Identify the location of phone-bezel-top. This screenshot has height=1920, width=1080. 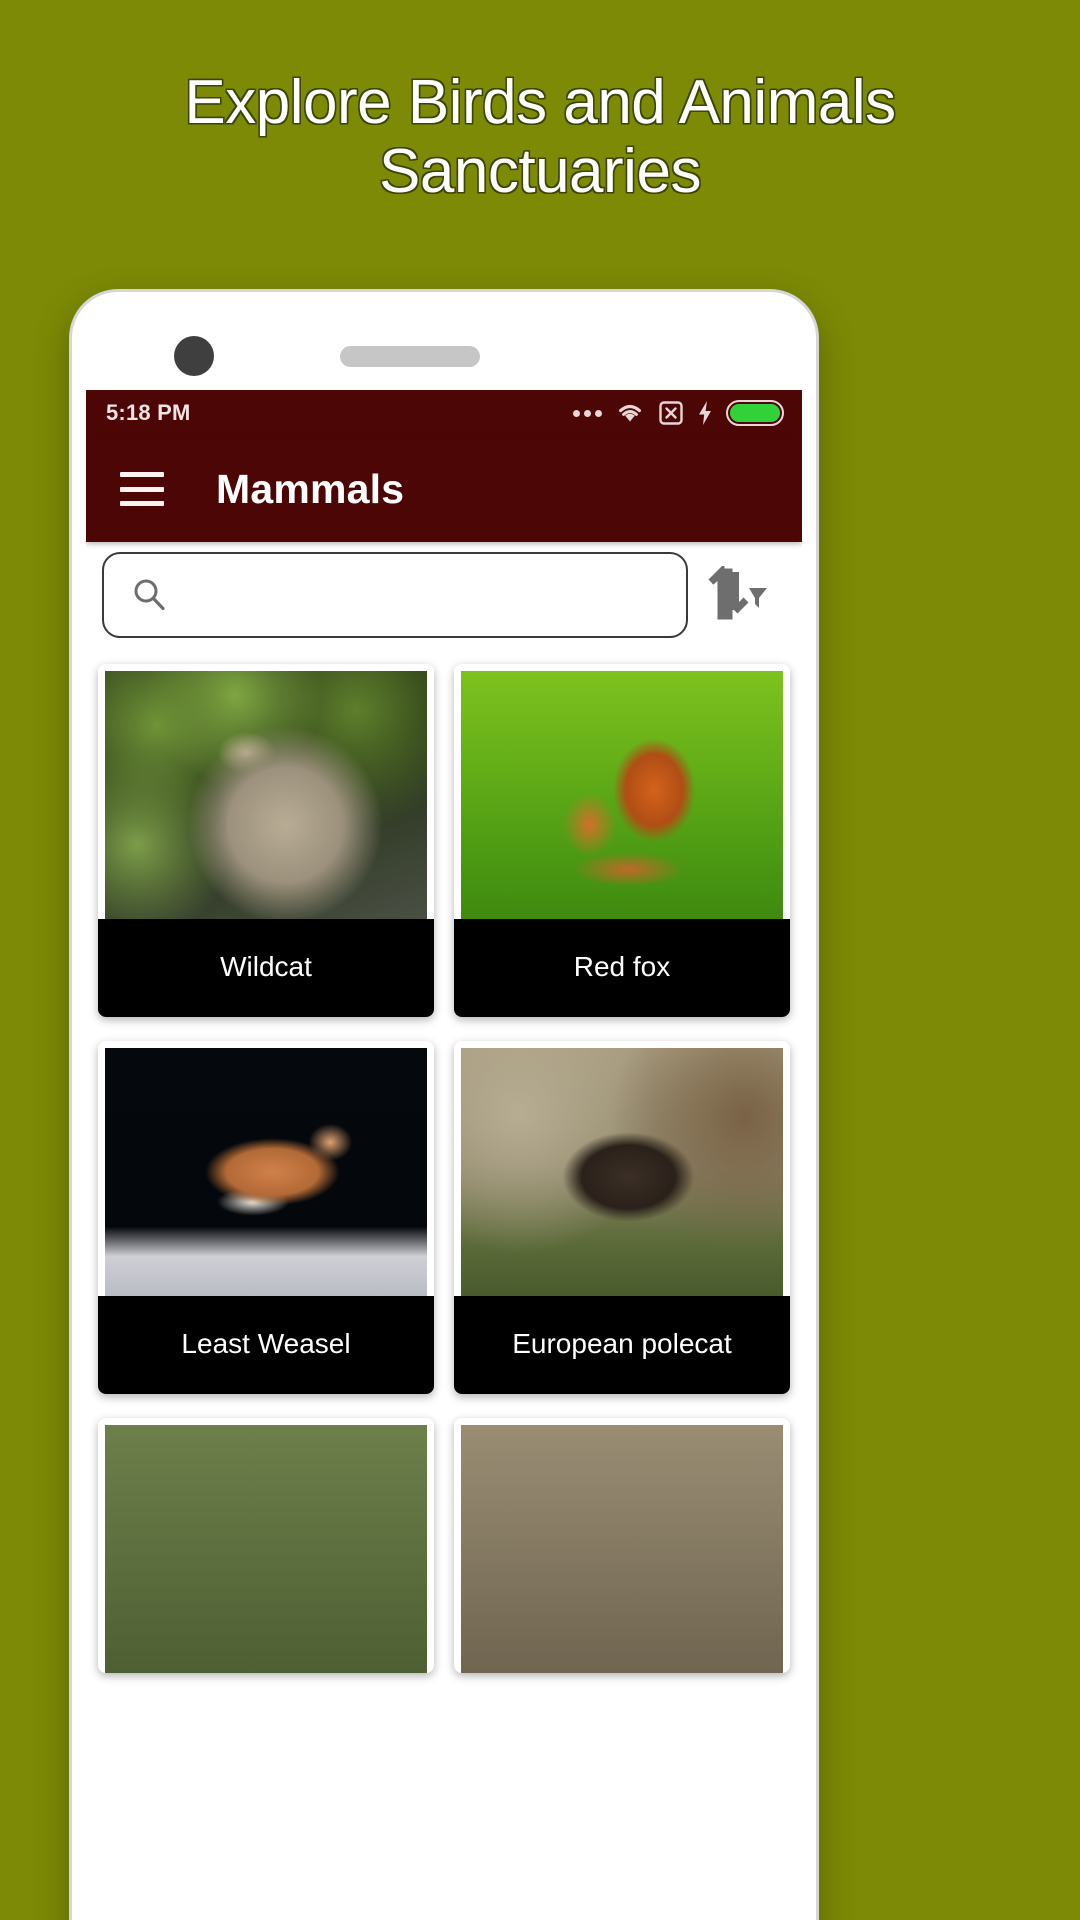
(444, 348).